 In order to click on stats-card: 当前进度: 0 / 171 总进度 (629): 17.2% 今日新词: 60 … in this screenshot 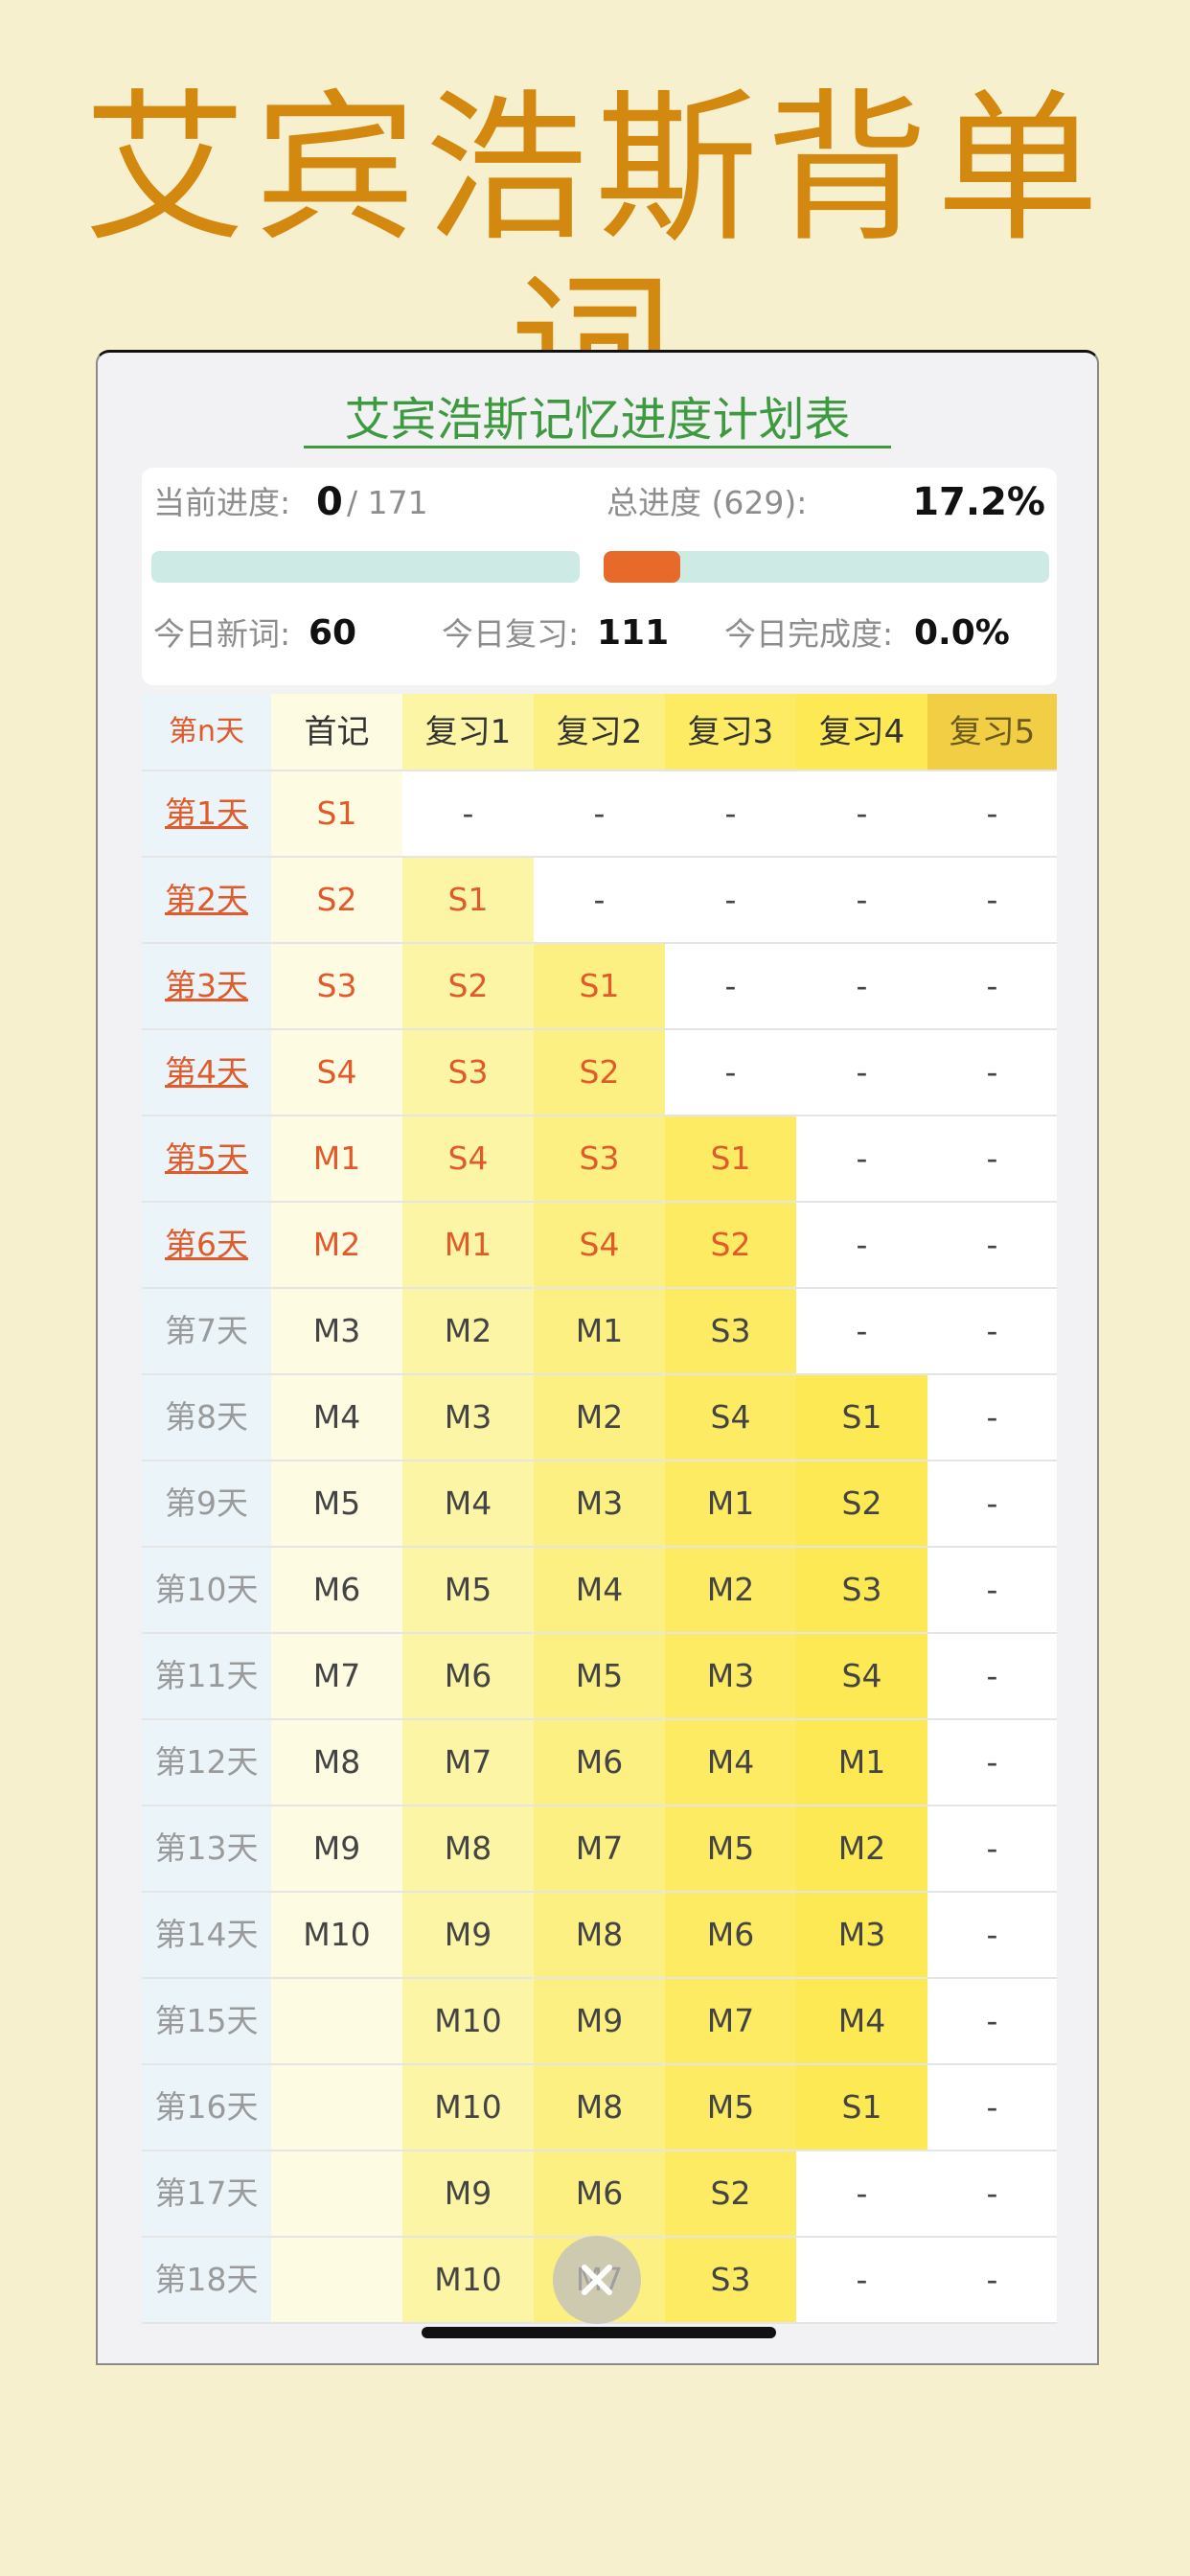, I will do `click(600, 576)`.